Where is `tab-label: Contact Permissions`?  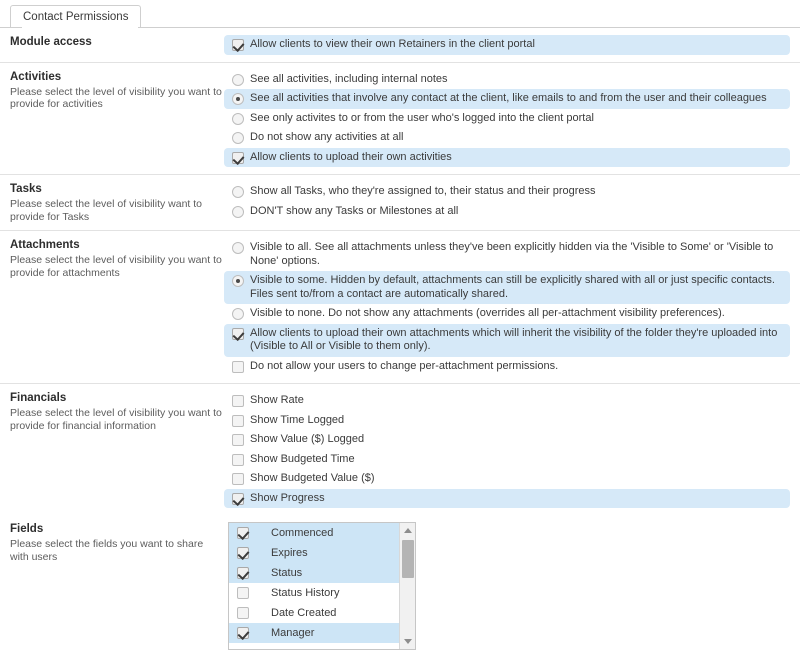
tab-label: Contact Permissions is located at coordinates (76, 17).